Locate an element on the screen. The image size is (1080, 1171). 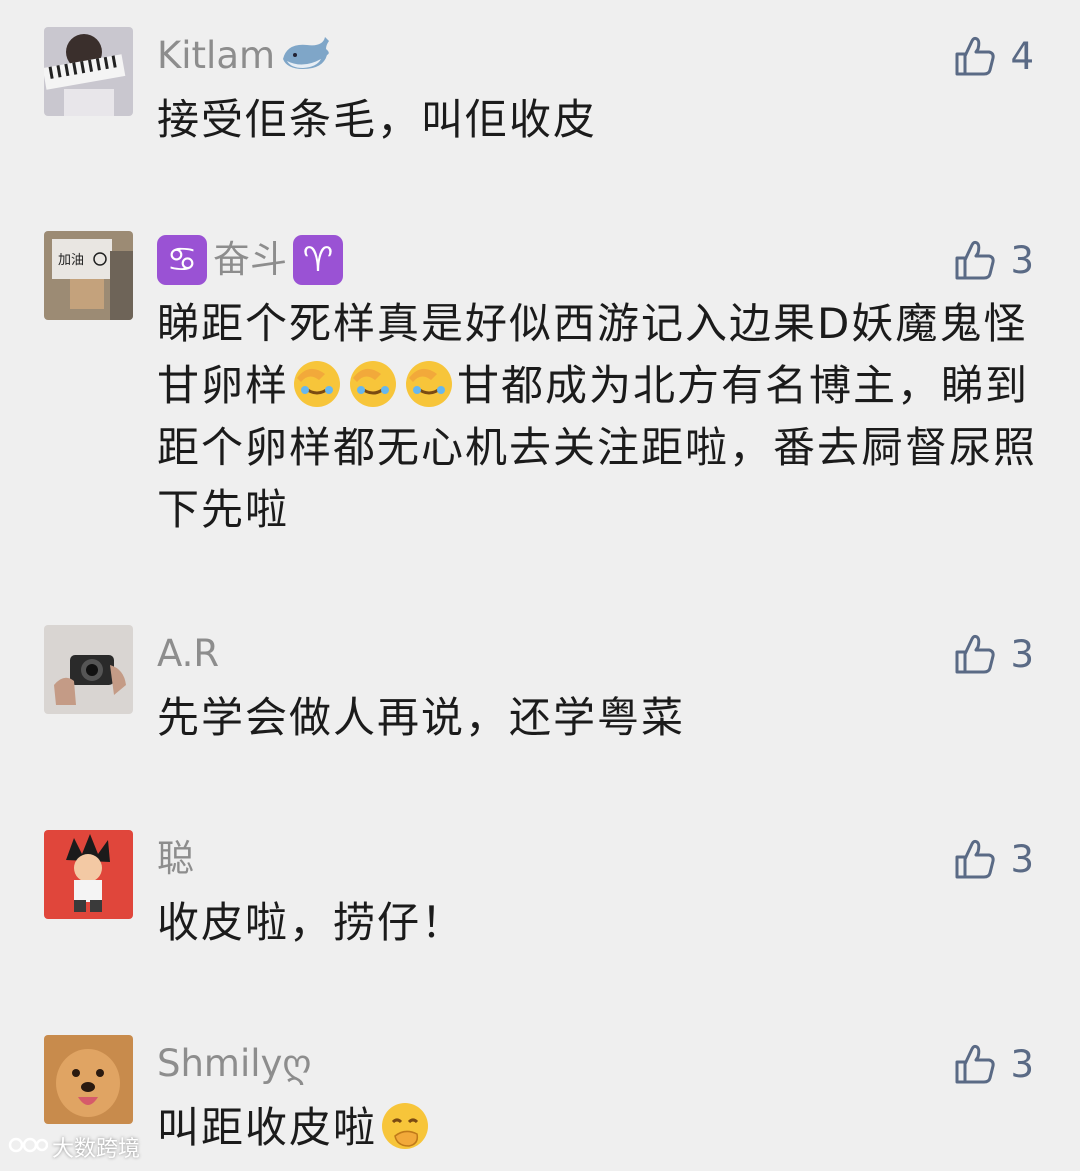
author-name: 奋斗 is located at coordinates (250, 259).